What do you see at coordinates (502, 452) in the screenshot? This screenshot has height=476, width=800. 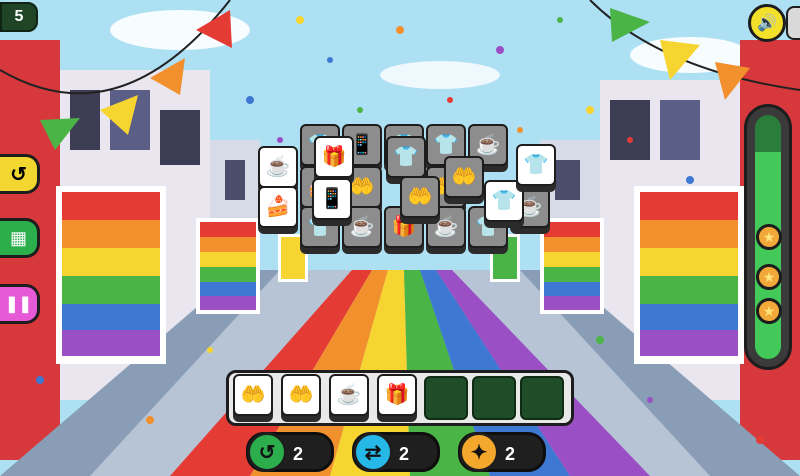 I see `hint-powerup-button: ✦ 2` at bounding box center [502, 452].